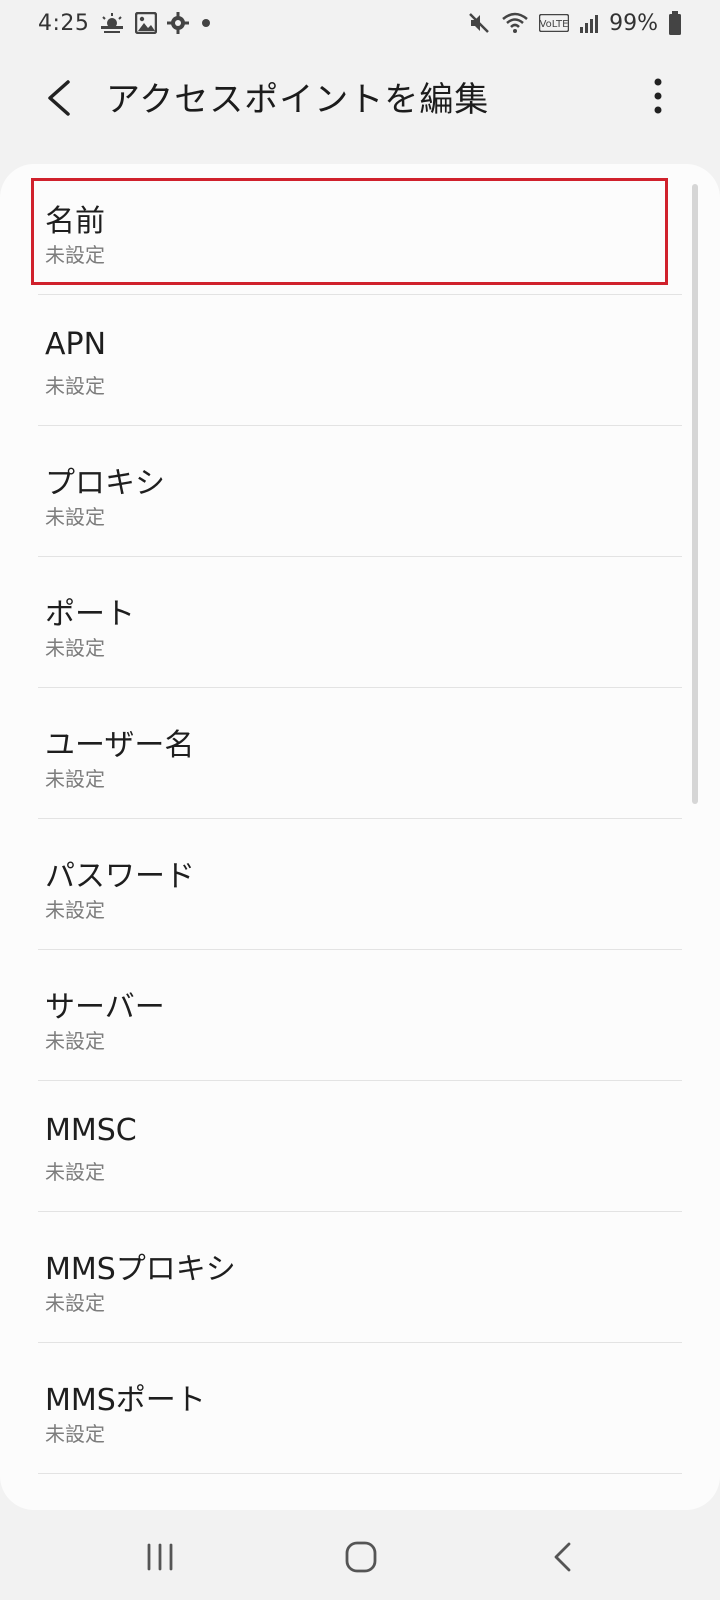 Image resolution: width=720 pixels, height=1600 pixels. Describe the element at coordinates (589, 23) in the screenshot. I see `signal-icon` at that location.